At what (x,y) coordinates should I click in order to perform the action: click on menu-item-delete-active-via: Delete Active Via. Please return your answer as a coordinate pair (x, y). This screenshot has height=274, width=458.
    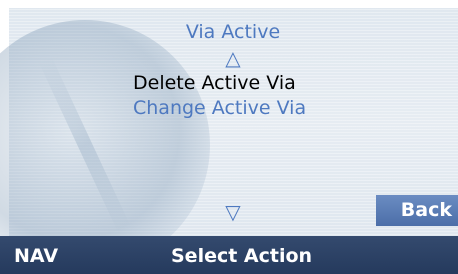
    Looking at the image, I should click on (214, 83).